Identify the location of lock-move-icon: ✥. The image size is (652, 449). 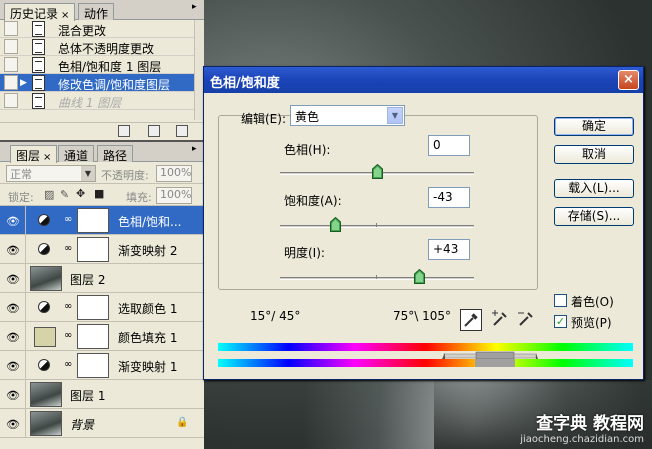
(80, 193).